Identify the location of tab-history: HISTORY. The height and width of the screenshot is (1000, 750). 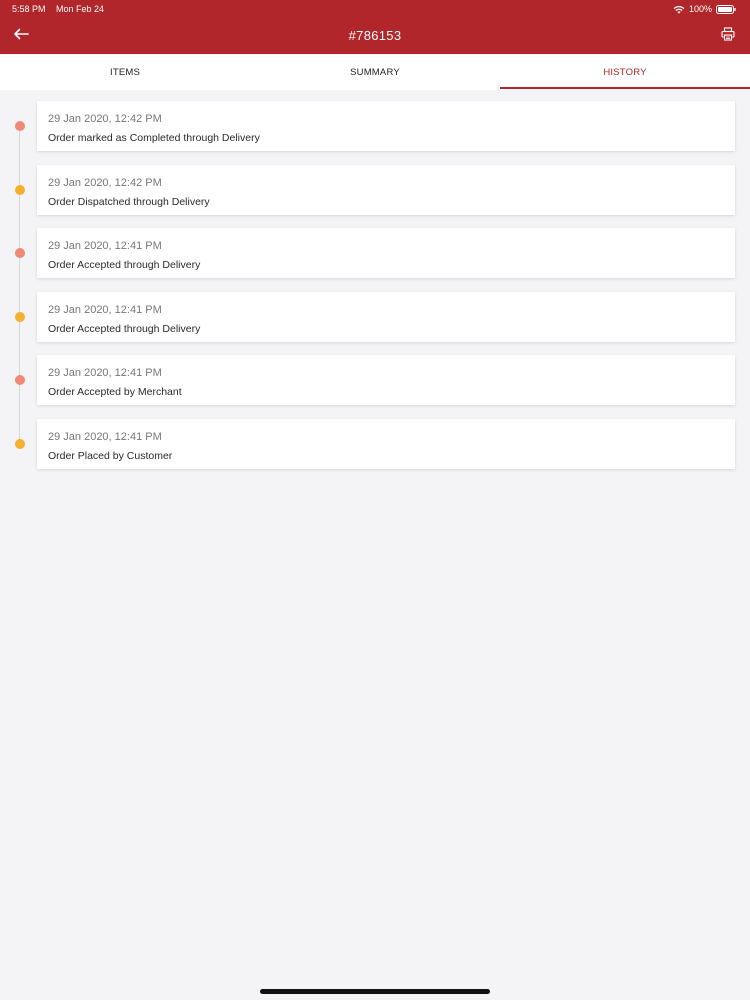
(625, 72).